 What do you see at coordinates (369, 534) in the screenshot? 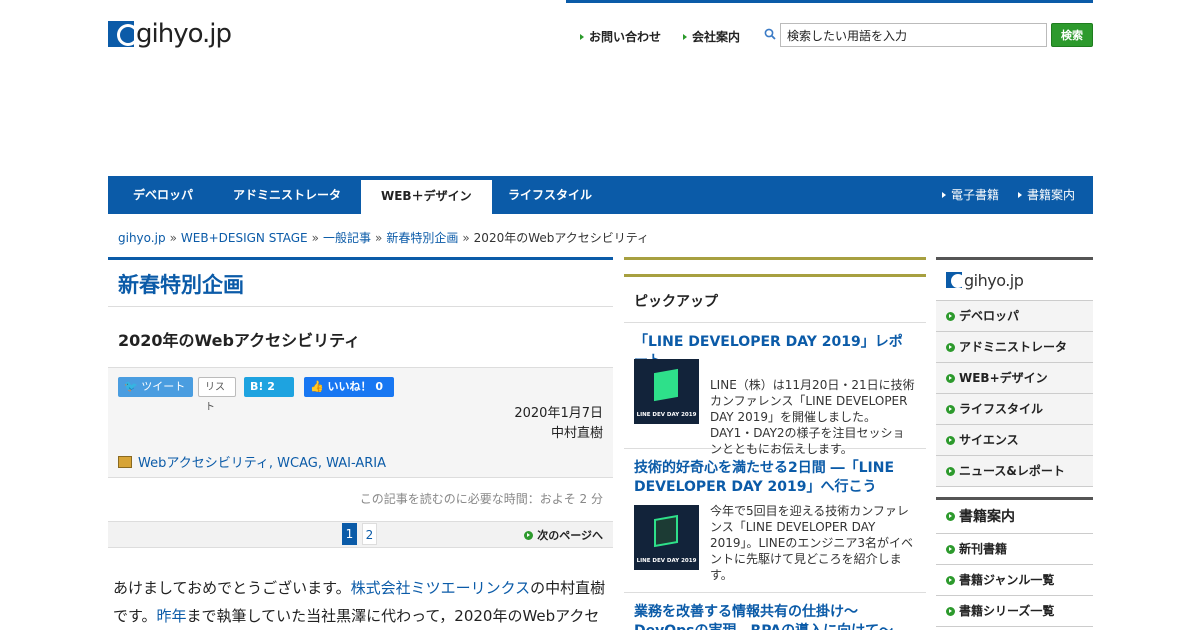
I see `page-2: 2` at bounding box center [369, 534].